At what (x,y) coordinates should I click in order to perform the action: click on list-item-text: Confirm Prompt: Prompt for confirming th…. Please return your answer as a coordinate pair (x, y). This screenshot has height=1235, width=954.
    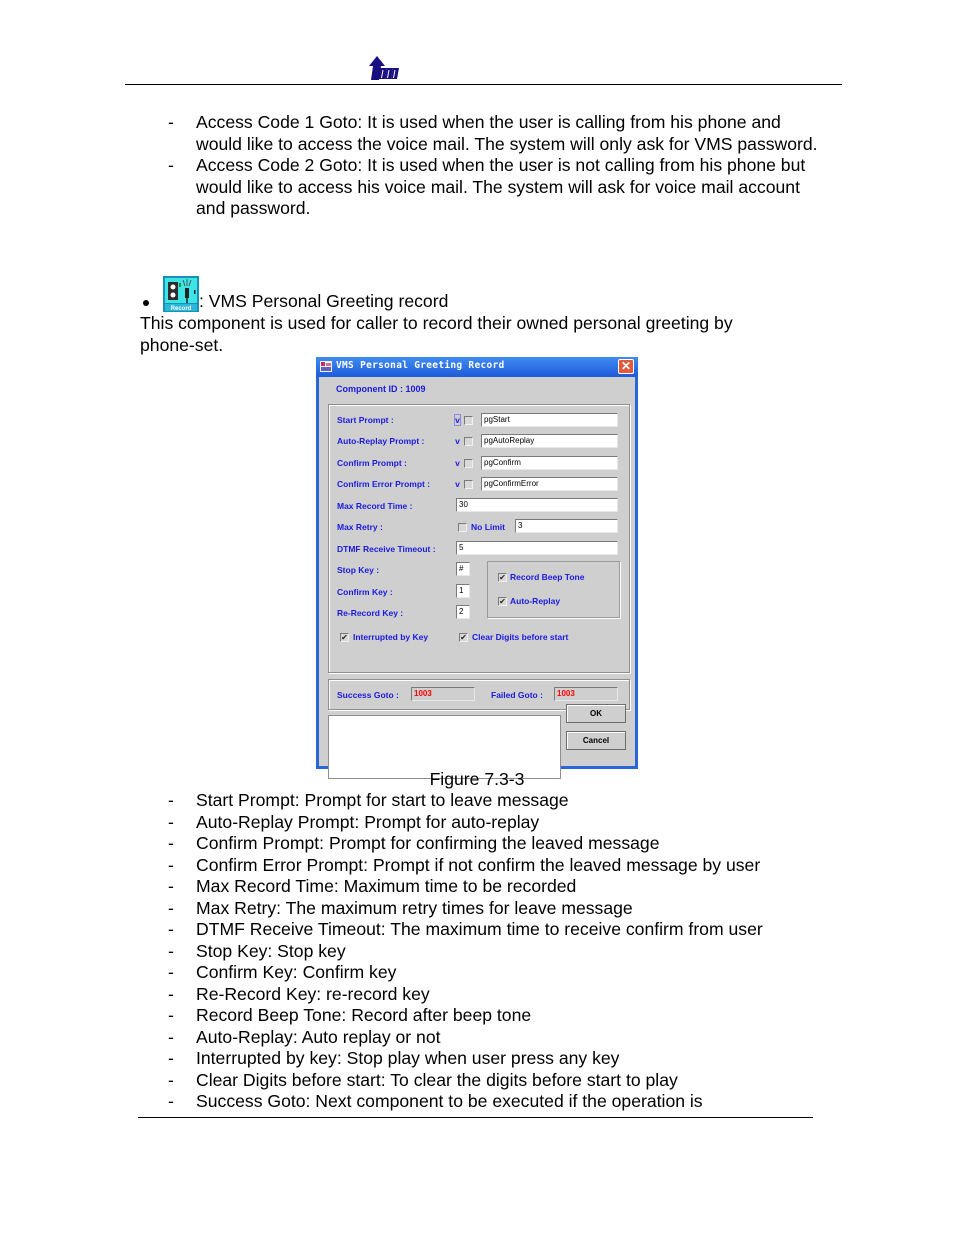
    Looking at the image, I should click on (428, 843).